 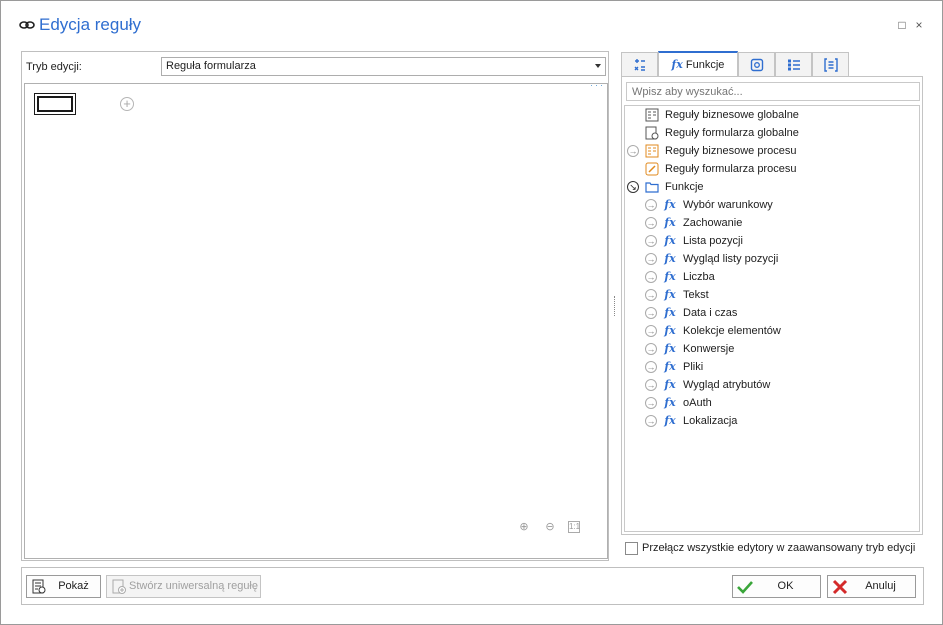 I want to click on tree-item-label: oAuth, so click(x=697, y=403).